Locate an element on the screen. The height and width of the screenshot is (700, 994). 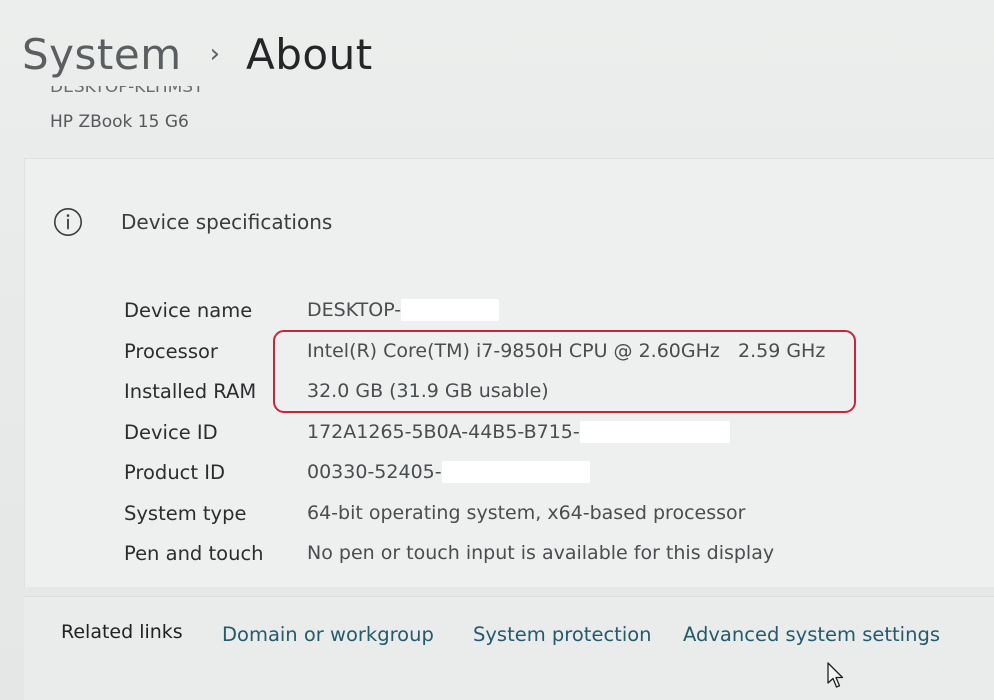
advanced-system-settings-link: Advanced system settings is located at coordinates (811, 634).